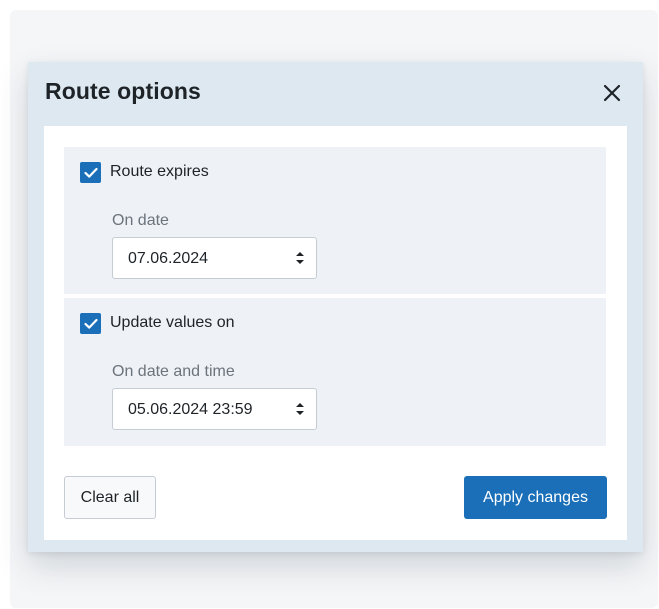  Describe the element at coordinates (172, 322) in the screenshot. I see `update-values-label: Update values on` at that location.